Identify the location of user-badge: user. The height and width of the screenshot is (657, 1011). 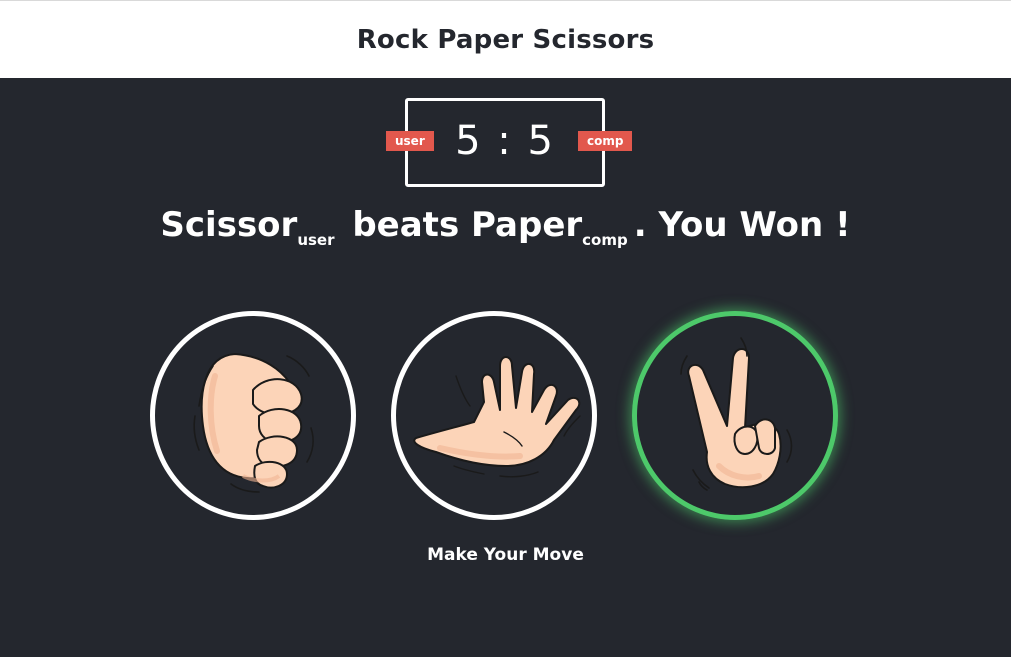
(410, 141).